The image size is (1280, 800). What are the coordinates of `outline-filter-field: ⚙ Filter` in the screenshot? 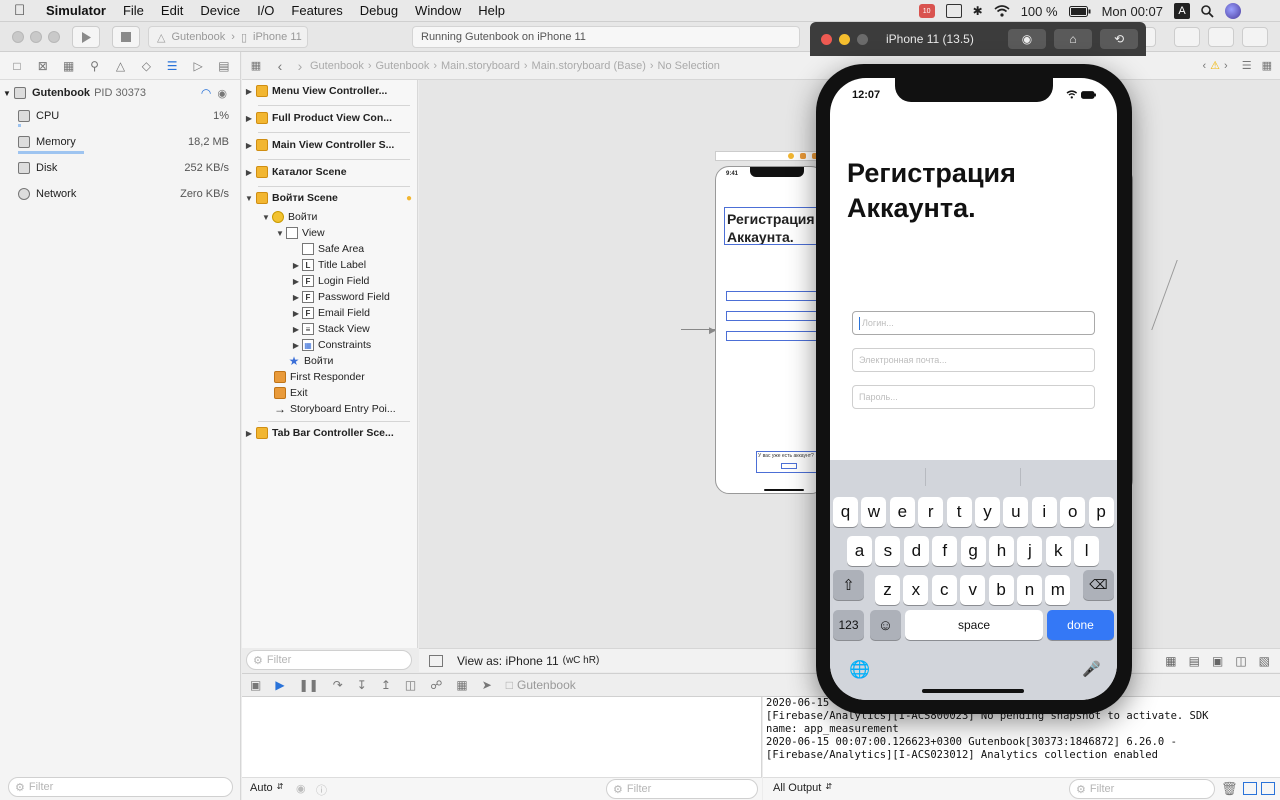 It's located at (329, 660).